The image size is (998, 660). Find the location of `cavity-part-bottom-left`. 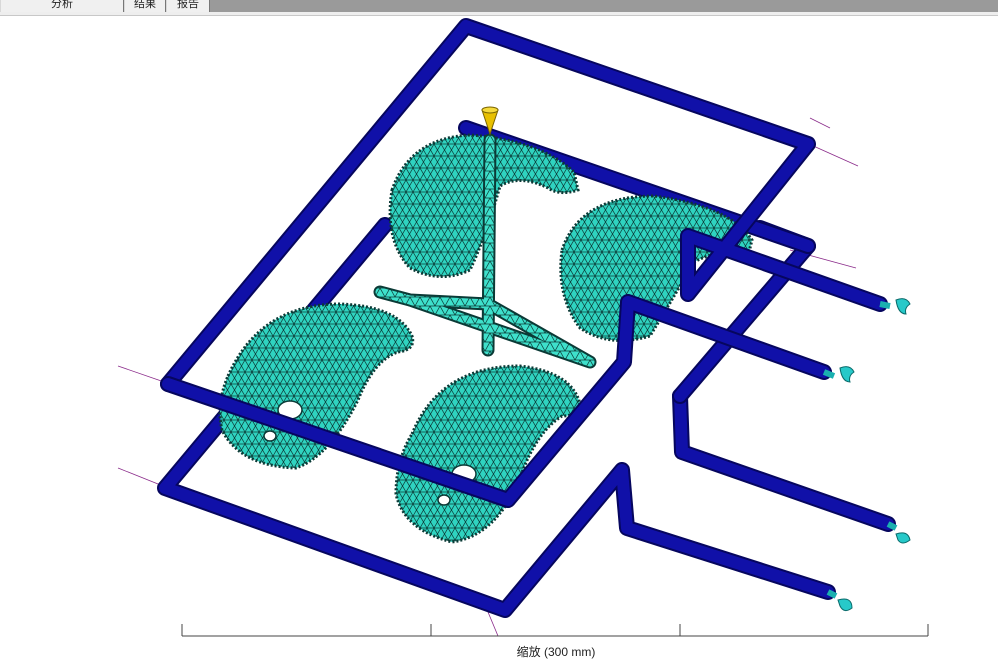

cavity-part-bottom-left is located at coordinates (316, 386).